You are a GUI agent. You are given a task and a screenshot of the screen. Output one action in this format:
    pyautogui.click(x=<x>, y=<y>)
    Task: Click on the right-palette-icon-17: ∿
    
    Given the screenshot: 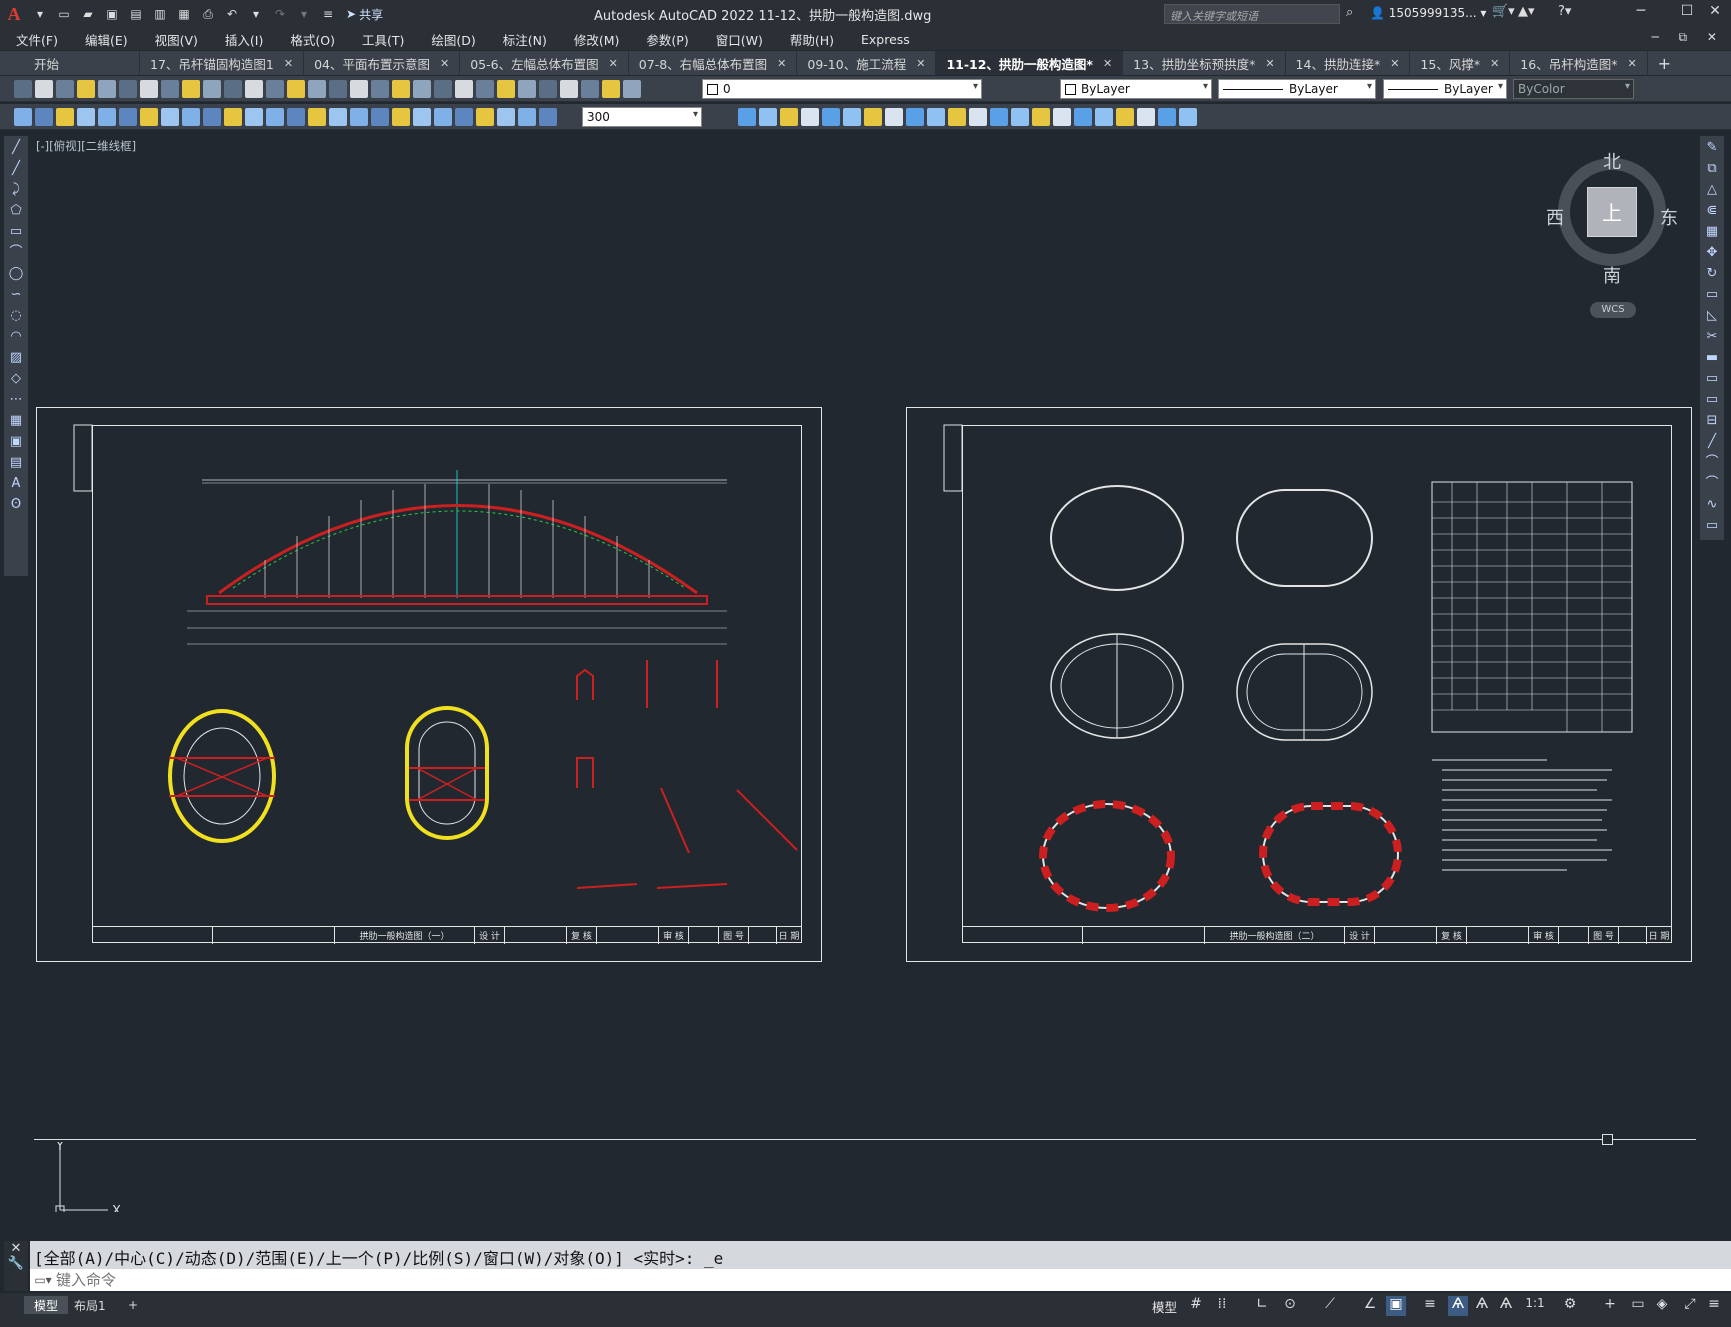 What is the action you would take?
    pyautogui.click(x=1712, y=505)
    